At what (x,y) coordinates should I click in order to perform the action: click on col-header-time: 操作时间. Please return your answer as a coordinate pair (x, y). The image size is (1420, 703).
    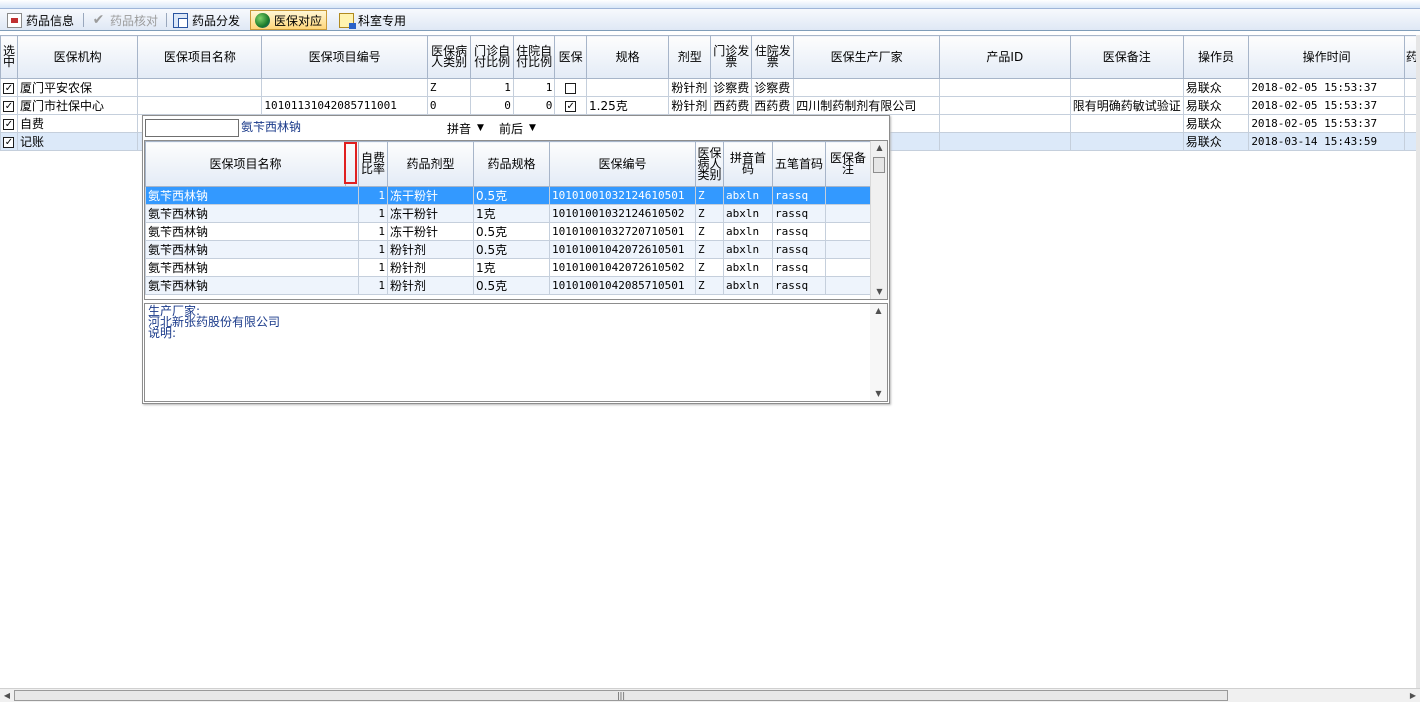
    Looking at the image, I should click on (1326, 57).